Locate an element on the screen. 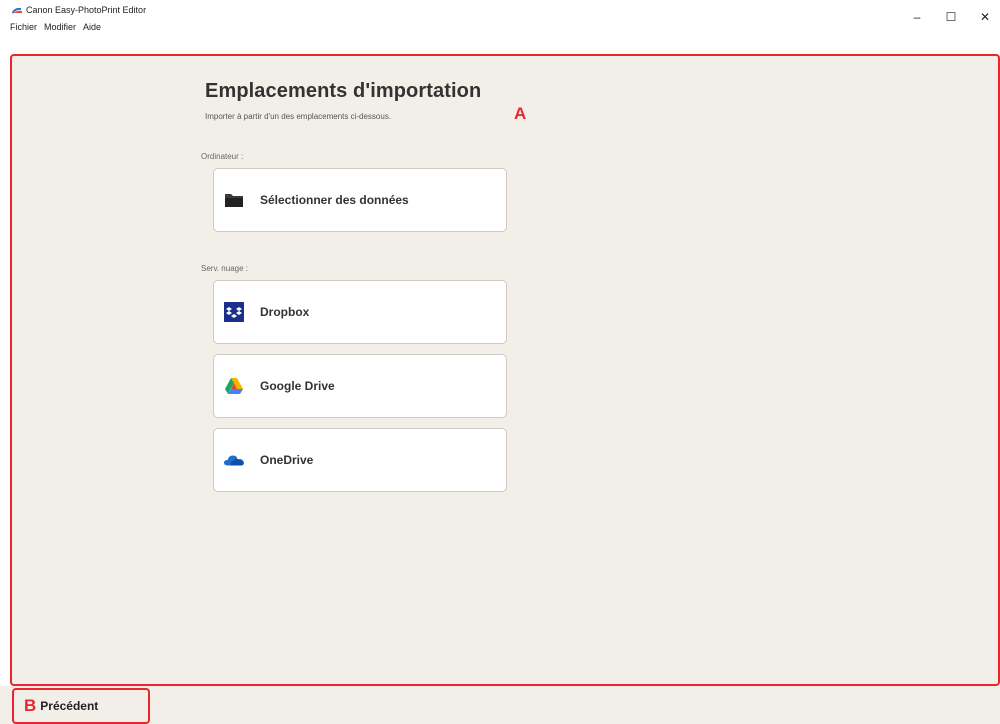  minimize-button: – is located at coordinates (917, 17).